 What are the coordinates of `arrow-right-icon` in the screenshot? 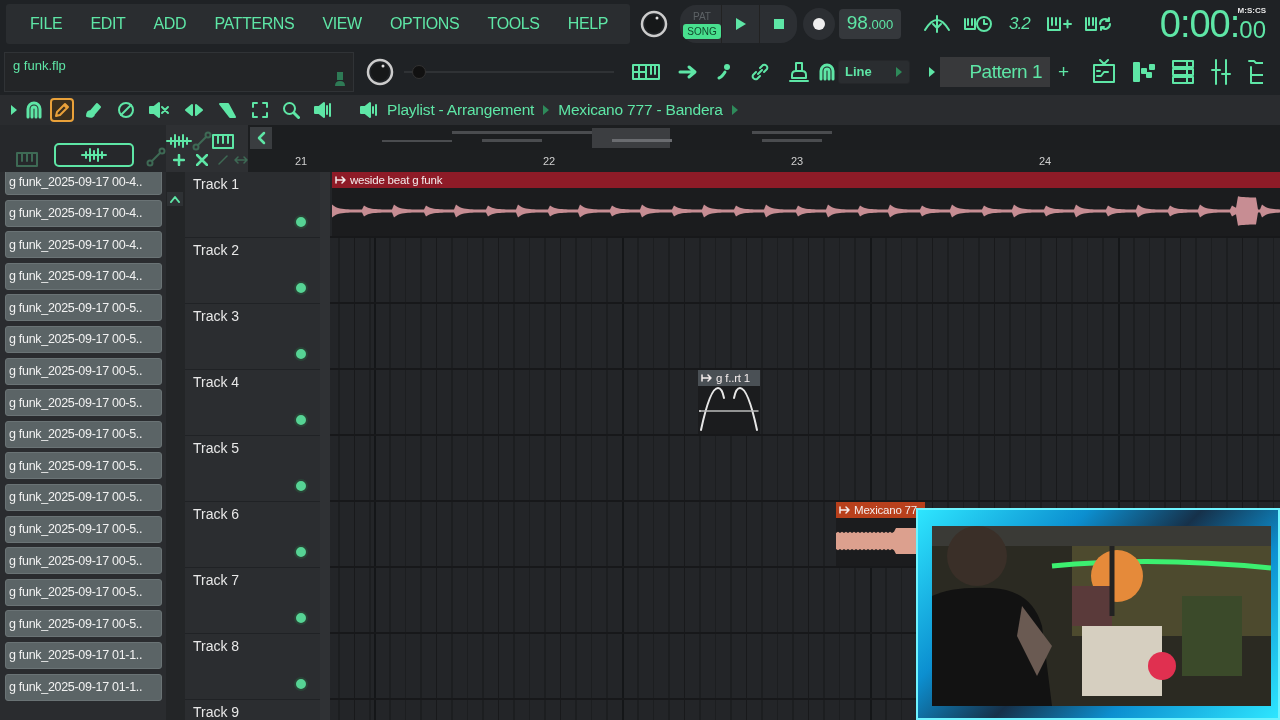 It's located at (688, 71).